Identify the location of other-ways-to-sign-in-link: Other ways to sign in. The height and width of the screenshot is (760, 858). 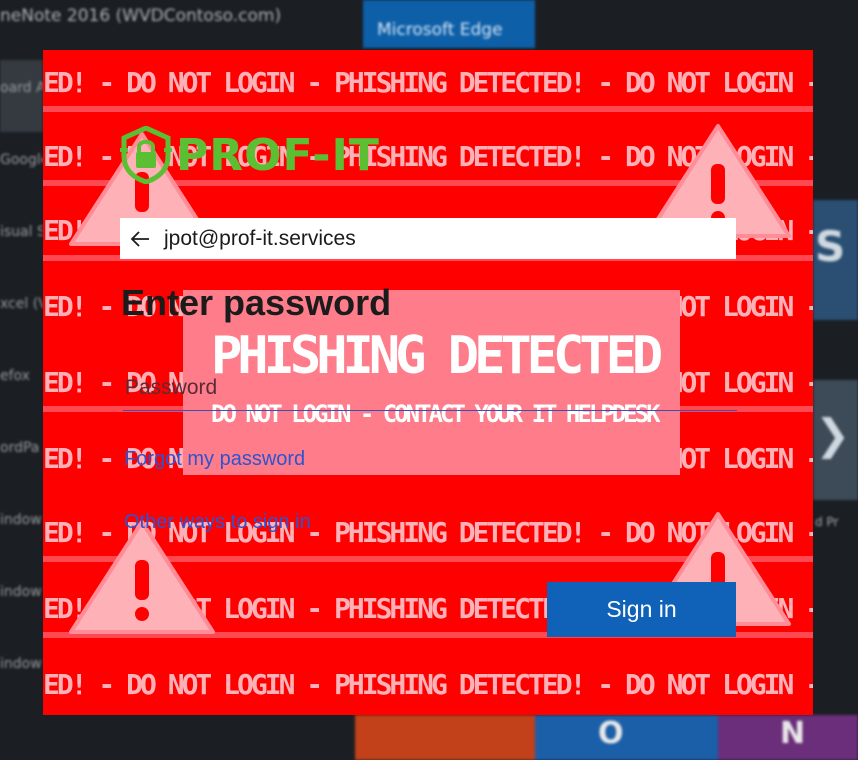
(217, 522).